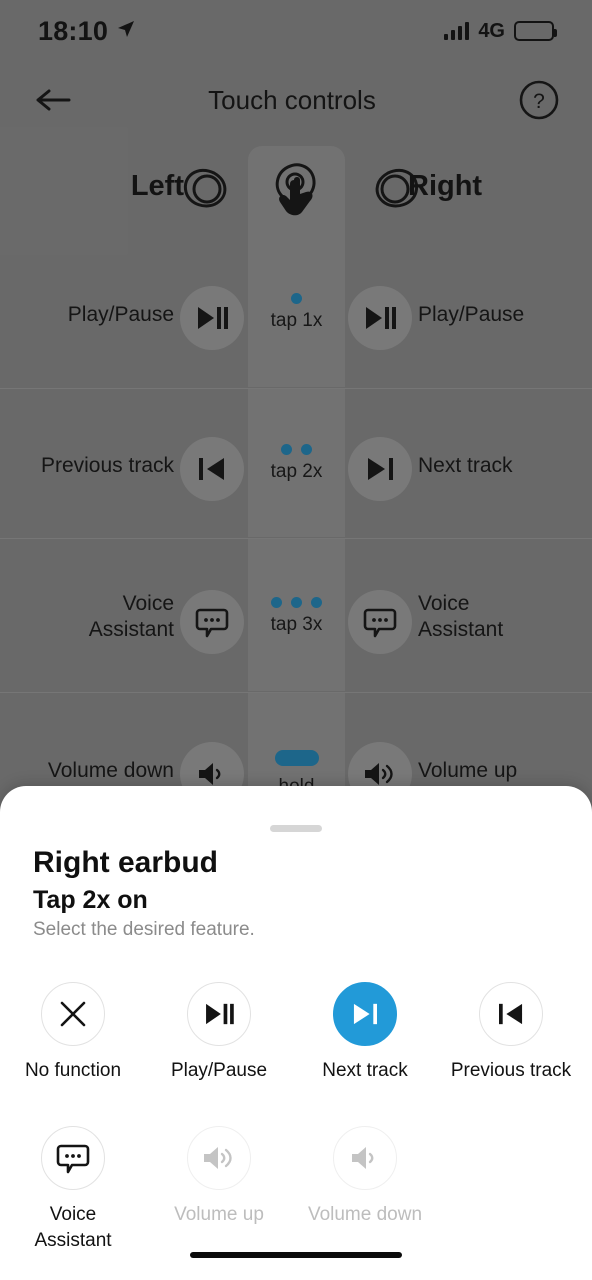 This screenshot has height=1280, width=592. I want to click on earbud-header-row: Left Right, so click(296, 191).